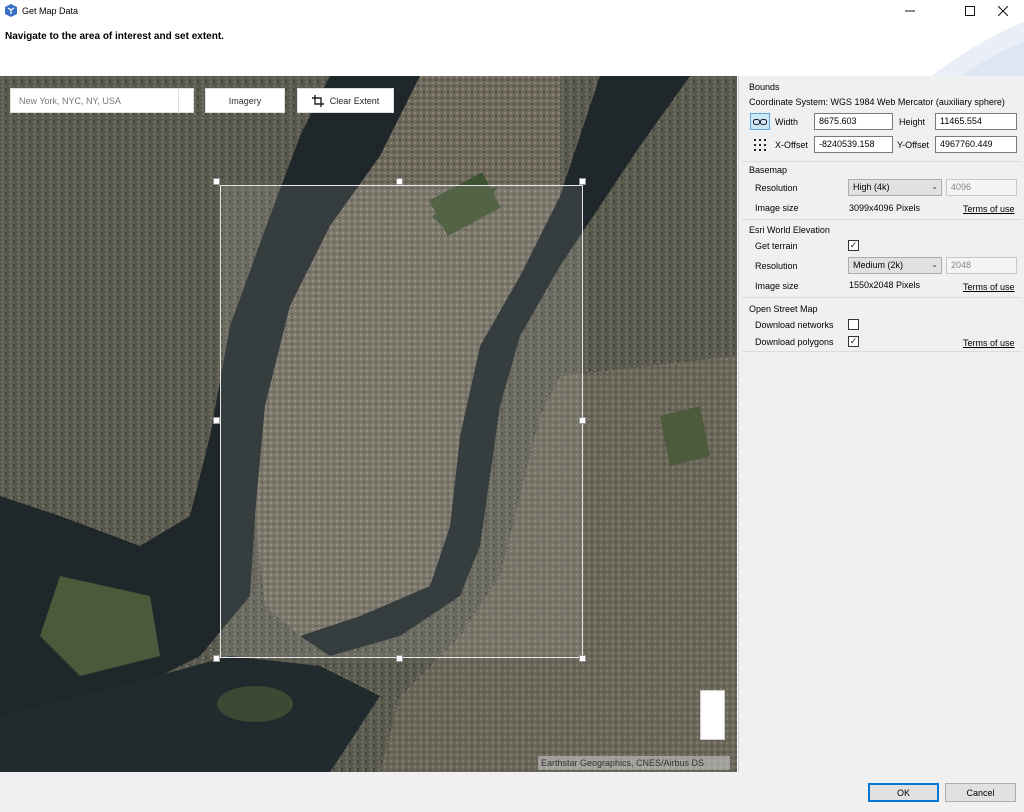  I want to click on offset-toggle, so click(760, 144).